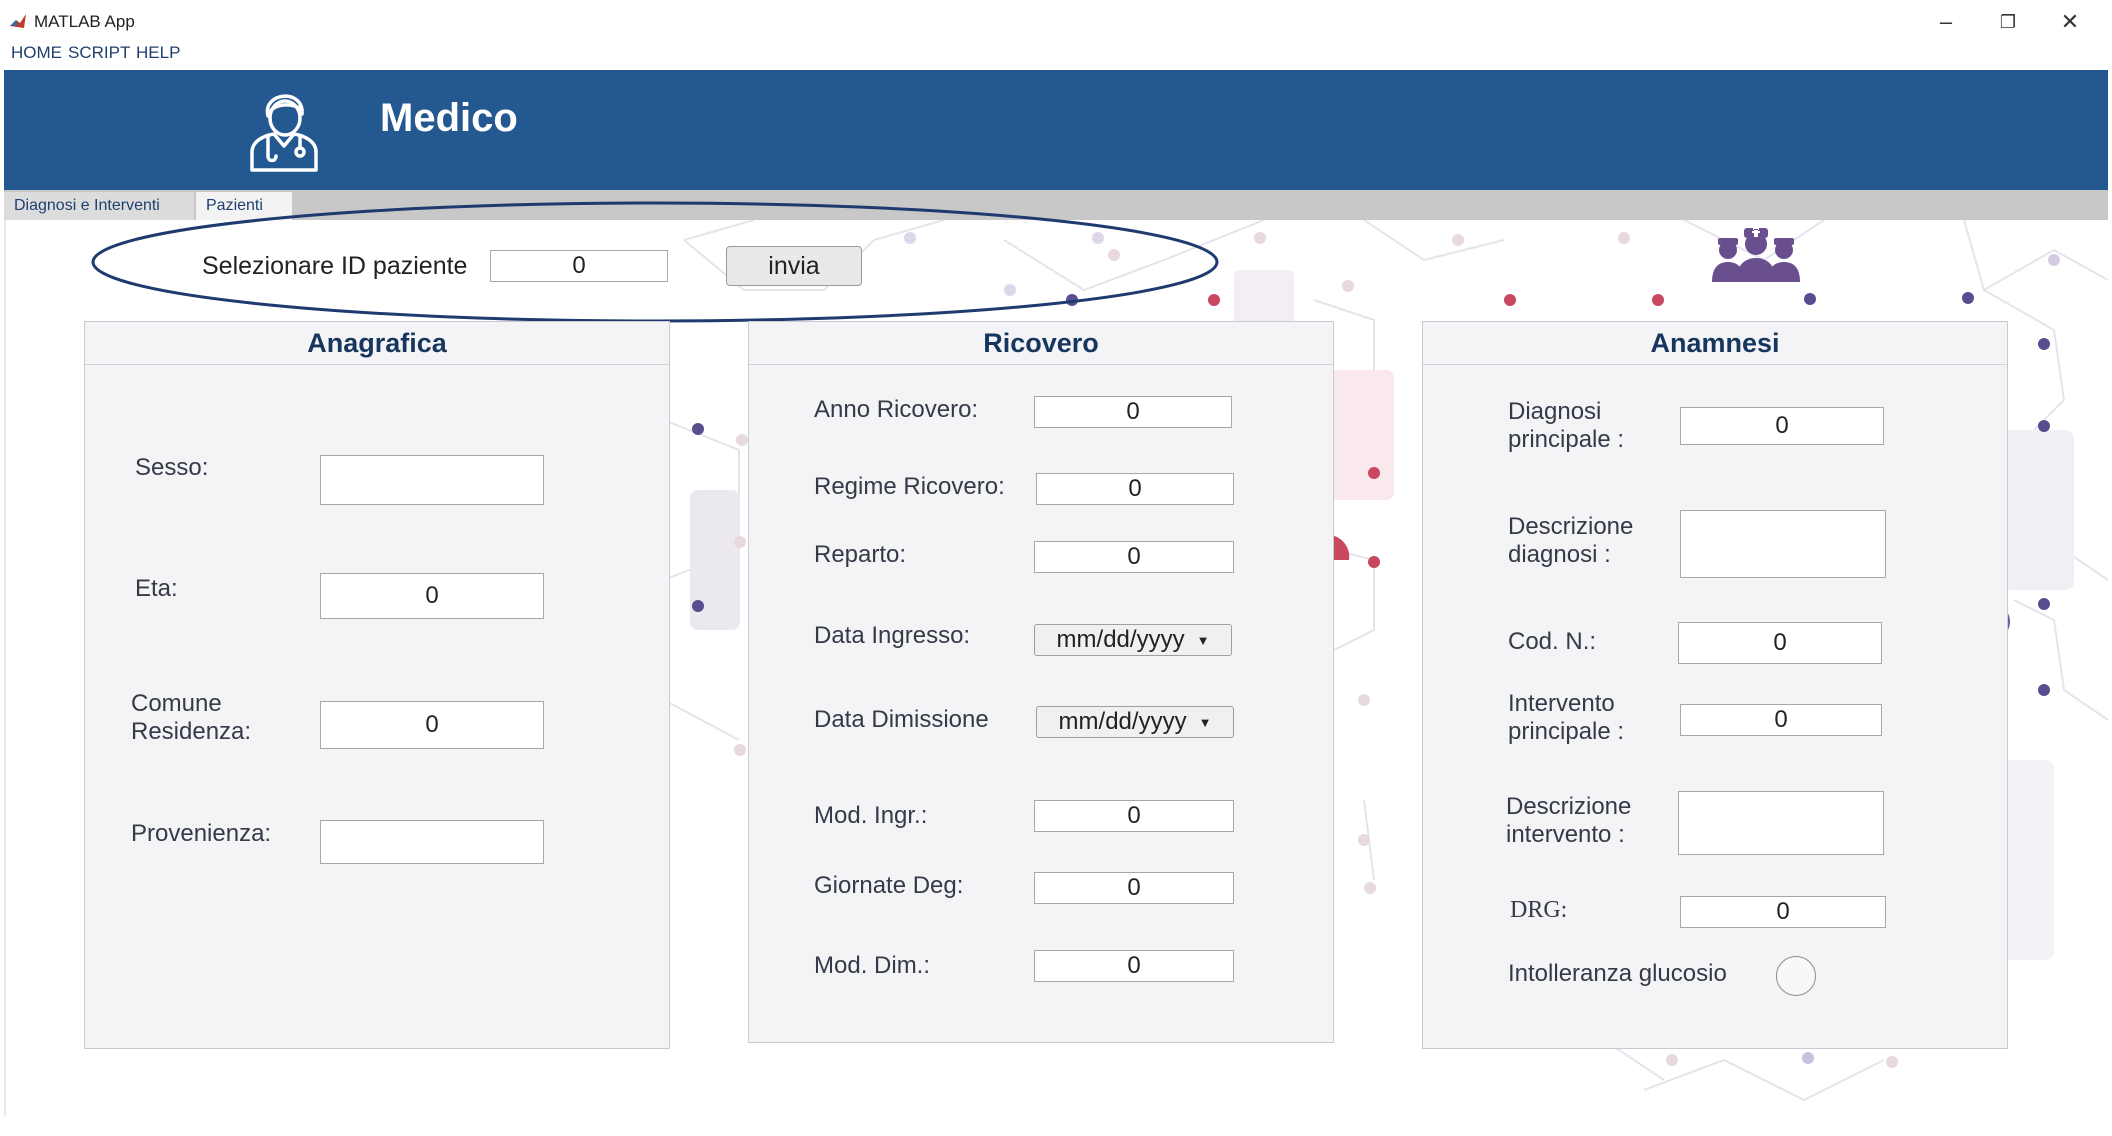 The image size is (2112, 1136). Describe the element at coordinates (1783, 544) in the screenshot. I see `descrizione-diagnosi-field` at that location.